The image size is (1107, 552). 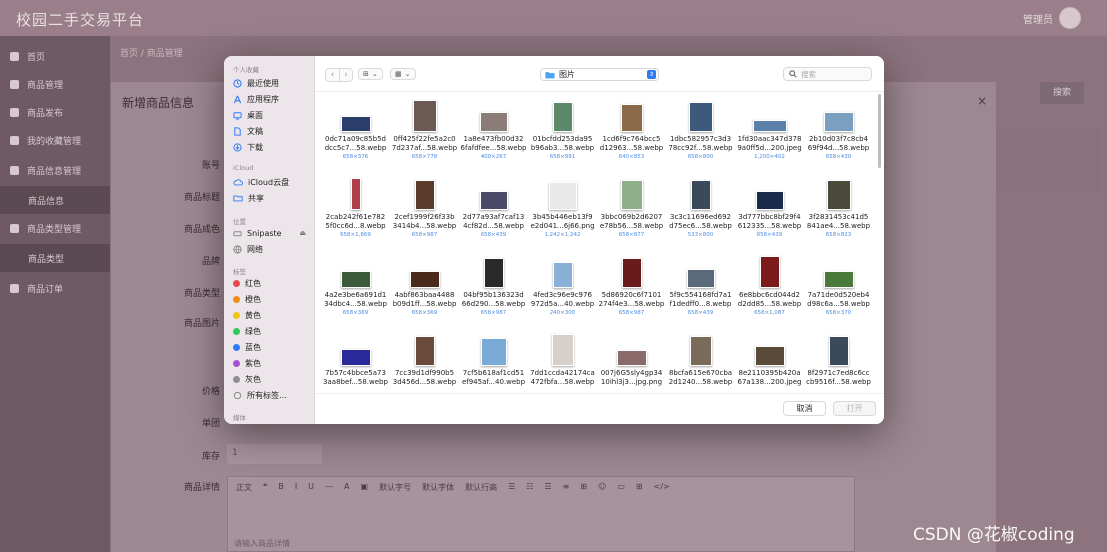 I want to click on number-list-icon: ☷, so click(x=529, y=487).